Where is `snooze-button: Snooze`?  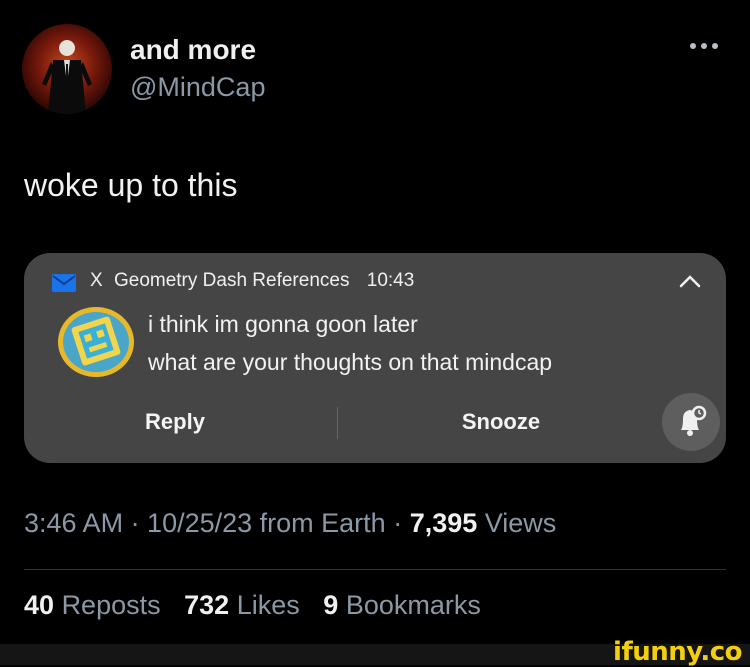
snooze-button: Snooze is located at coordinates (501, 424).